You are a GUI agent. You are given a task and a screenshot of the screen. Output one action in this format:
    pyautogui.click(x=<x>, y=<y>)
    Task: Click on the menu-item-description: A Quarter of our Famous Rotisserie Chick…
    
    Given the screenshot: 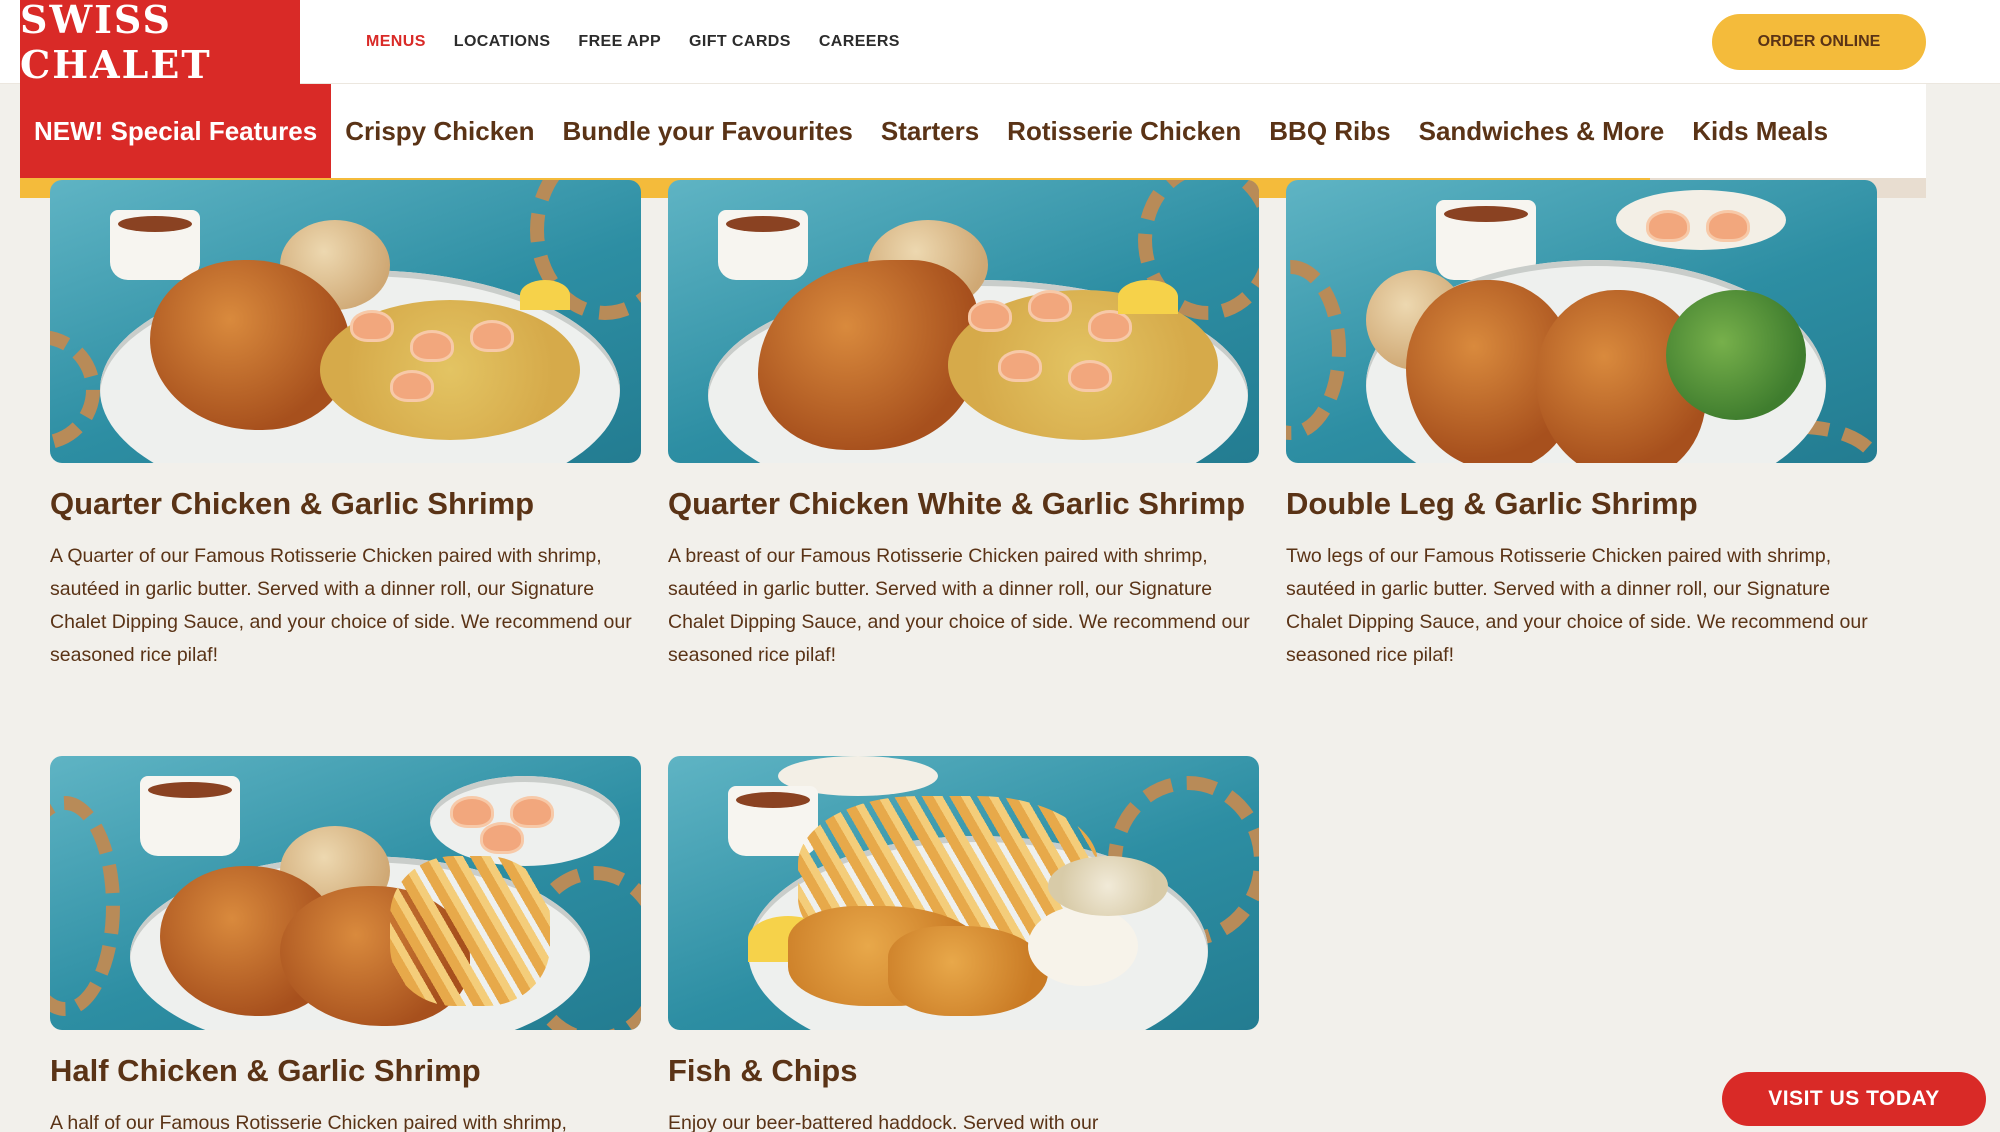 What is the action you would take?
    pyautogui.click(x=341, y=605)
    